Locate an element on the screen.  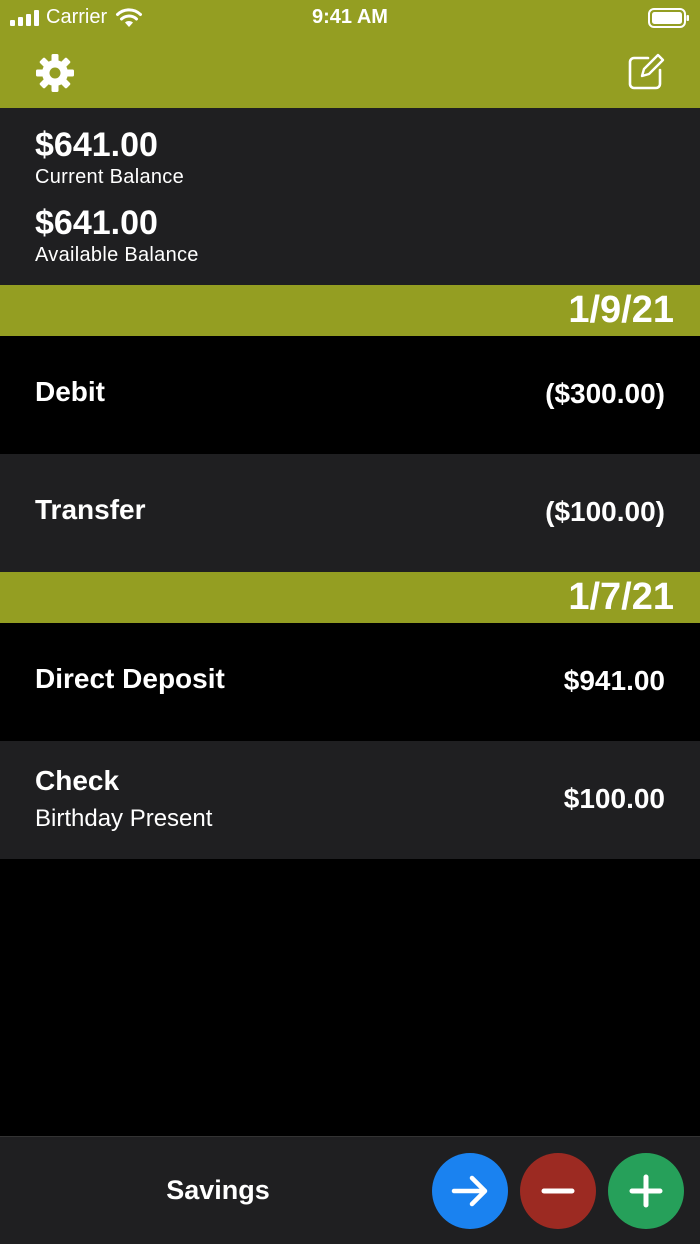
plus-icon is located at coordinates (646, 1191).